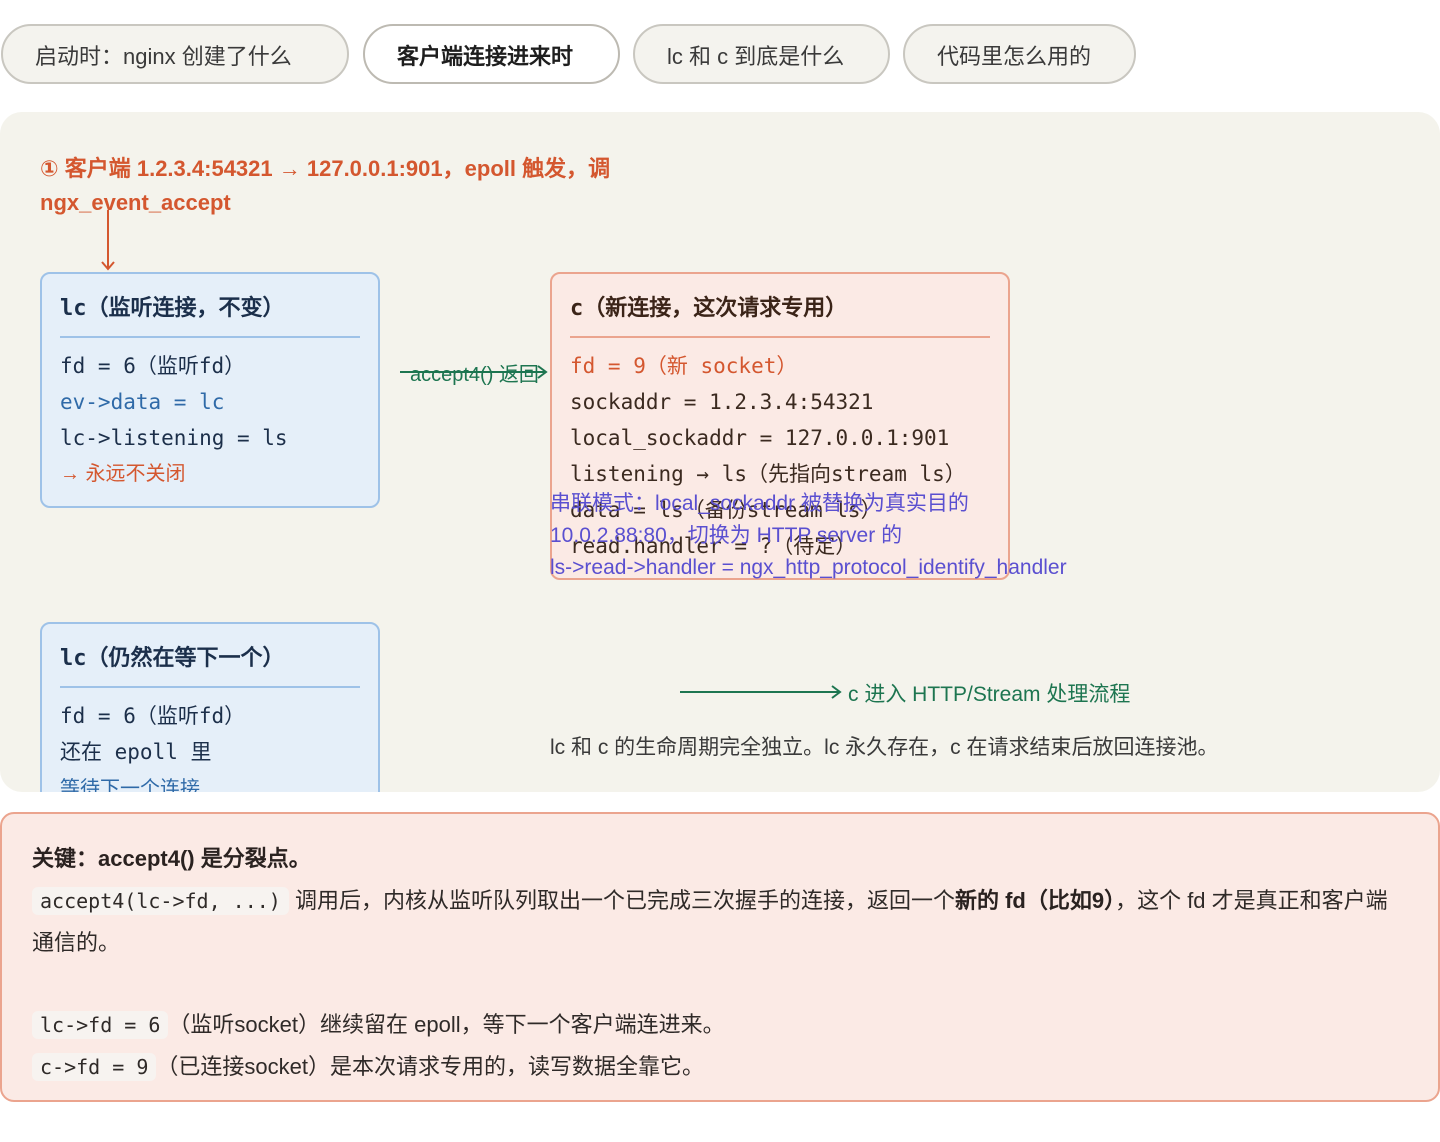 This screenshot has width=1440, height=1142. Describe the element at coordinates (142, 402) in the screenshot. I see `box-line: ev->data = lc` at that location.